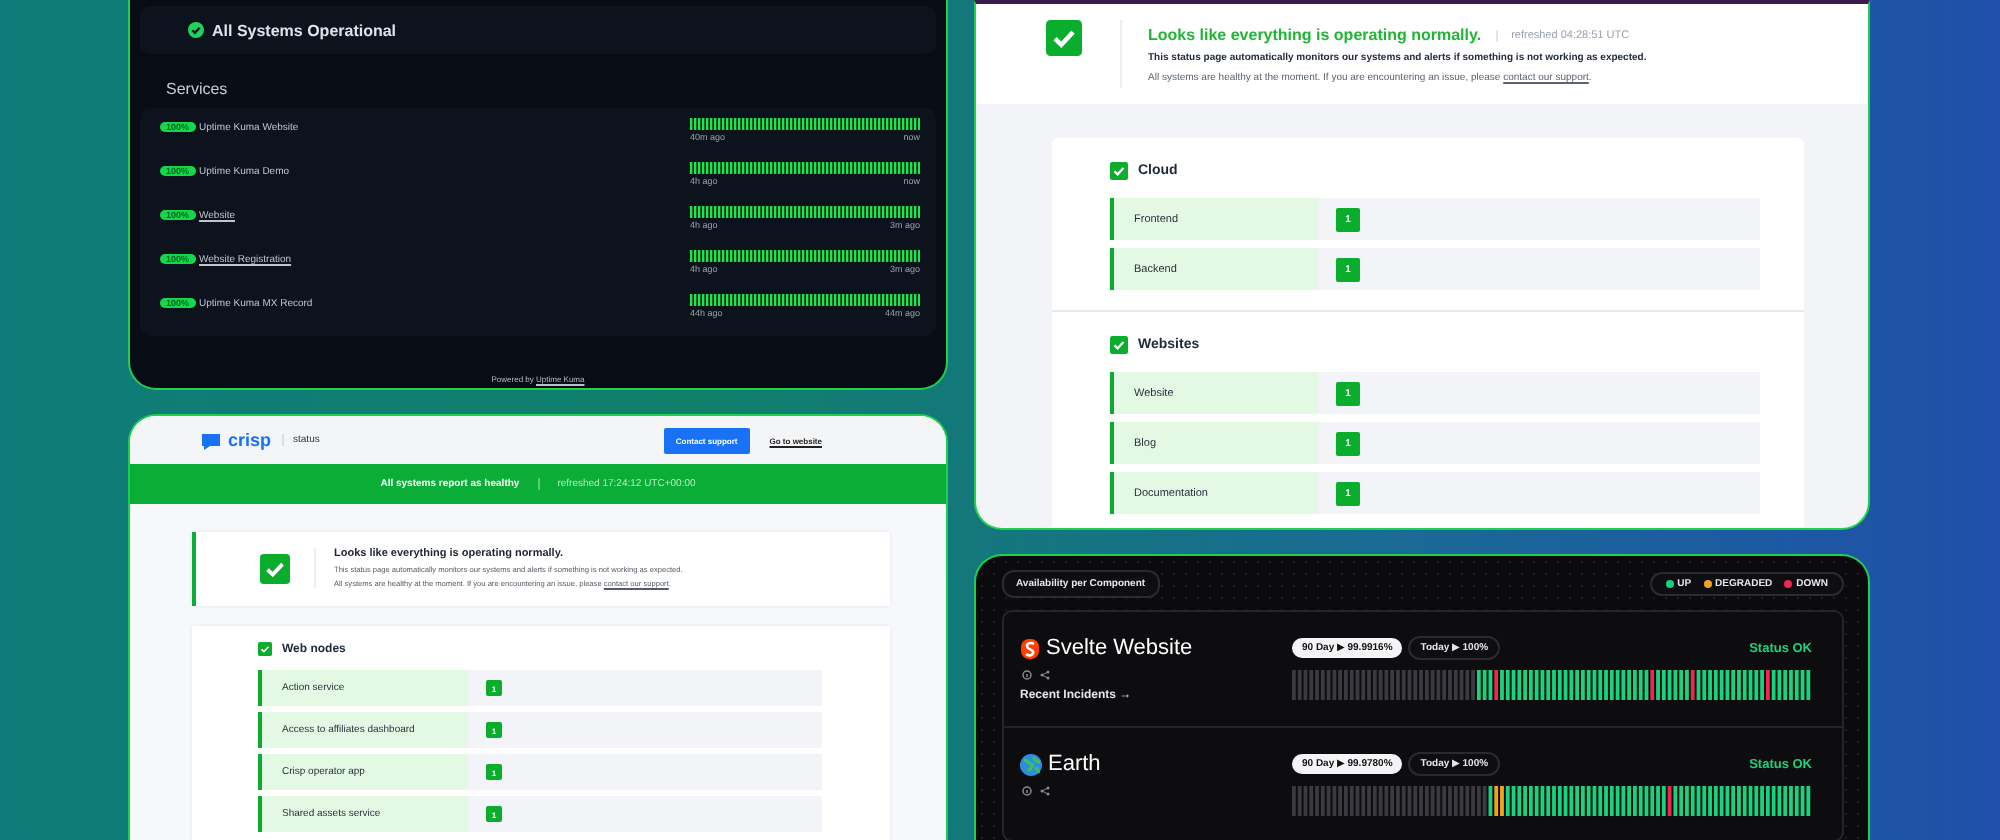  What do you see at coordinates (196, 30) in the screenshot?
I see `check-circle-icon` at bounding box center [196, 30].